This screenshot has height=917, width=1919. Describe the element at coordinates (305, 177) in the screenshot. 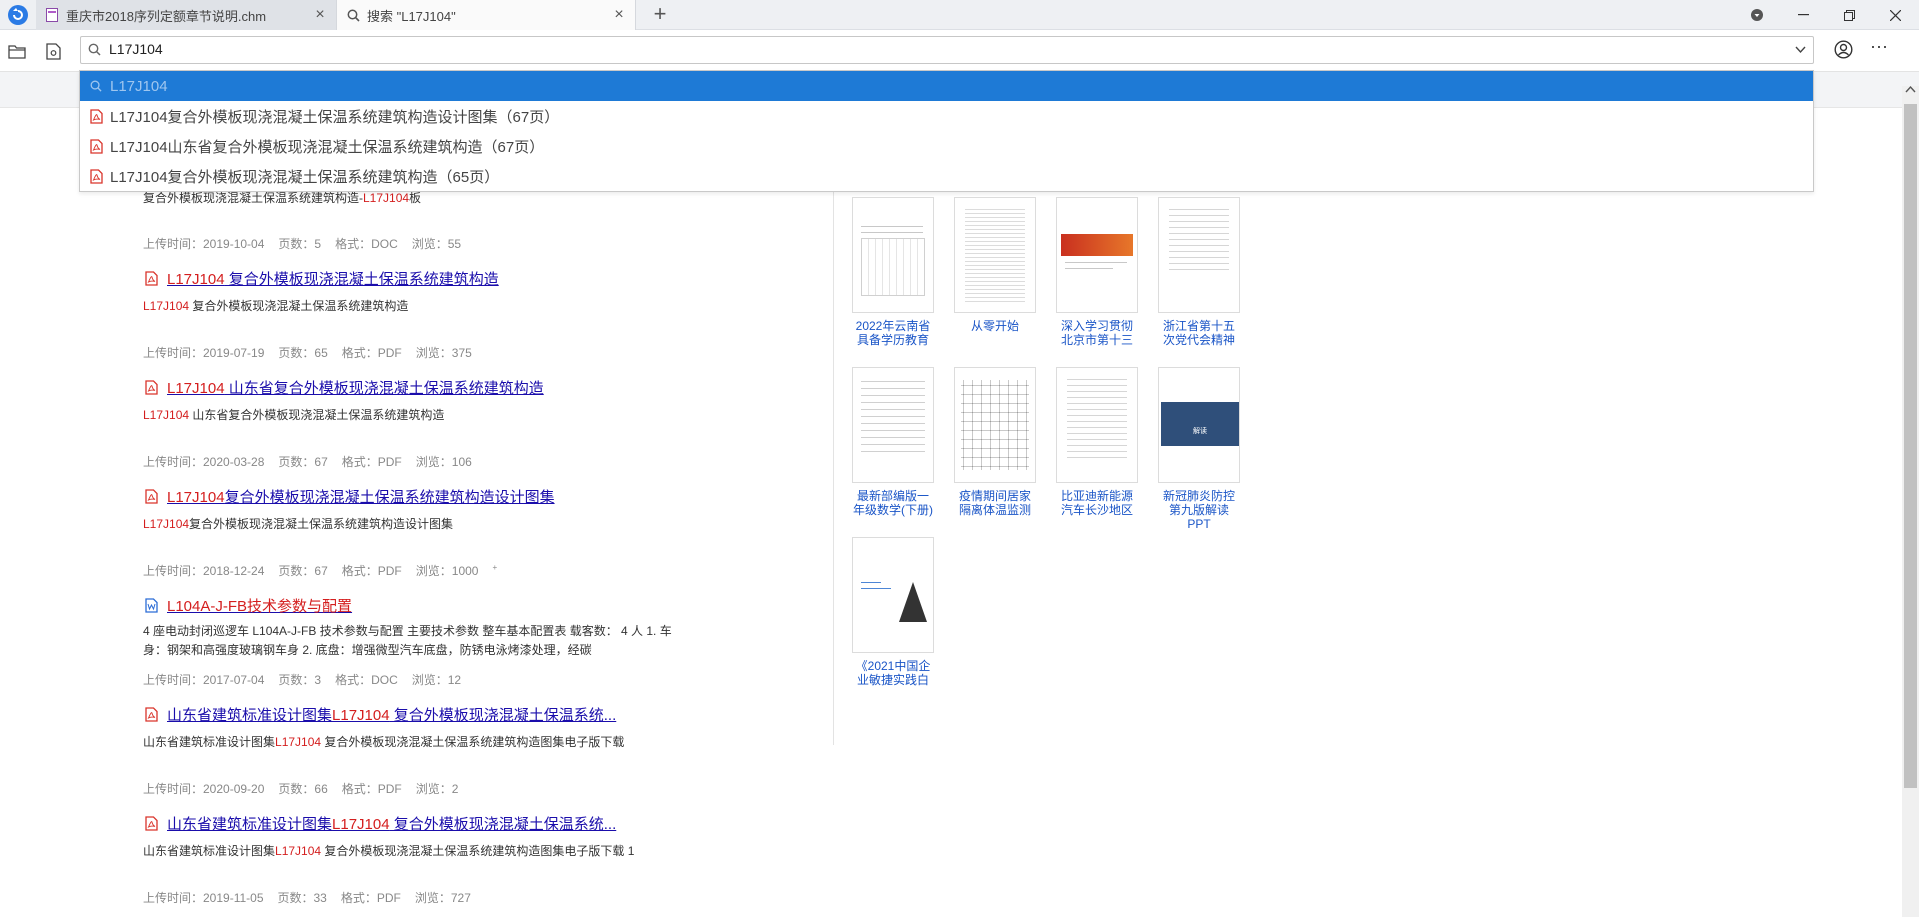

I see `suggestion-text: L17J104复合外模板现浇混凝土保温系统建筑构造（65页）` at that location.